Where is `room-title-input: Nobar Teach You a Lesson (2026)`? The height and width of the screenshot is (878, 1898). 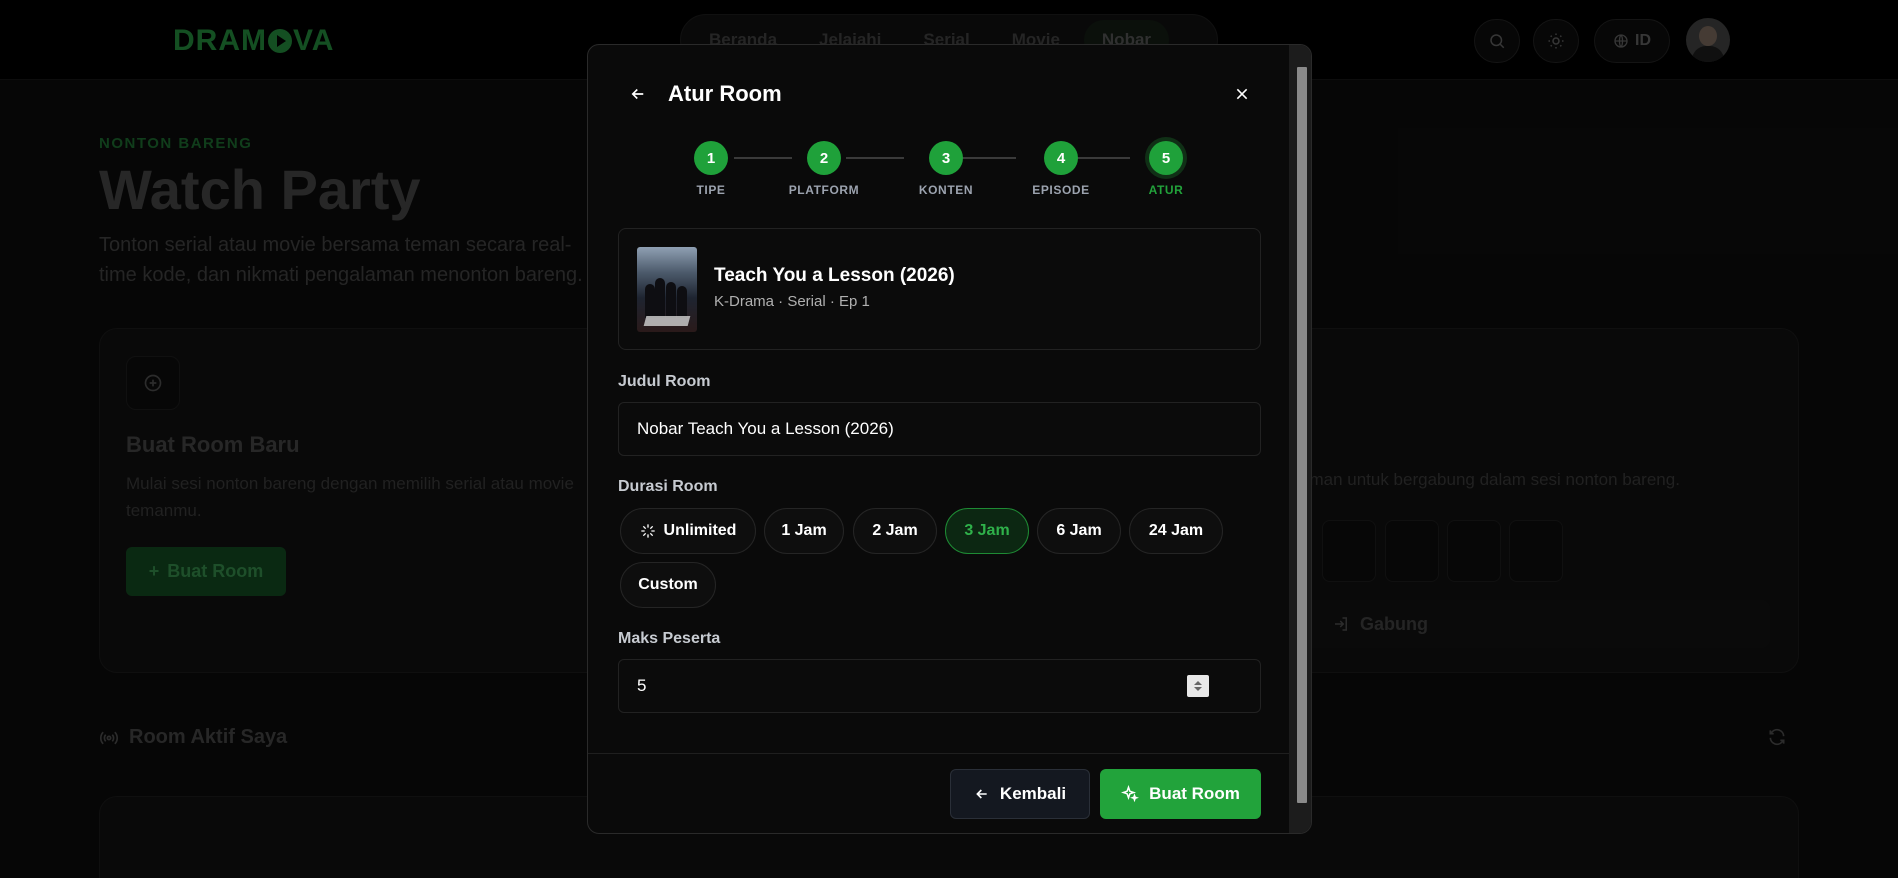
room-title-input: Nobar Teach You a Lesson (2026) is located at coordinates (939, 429).